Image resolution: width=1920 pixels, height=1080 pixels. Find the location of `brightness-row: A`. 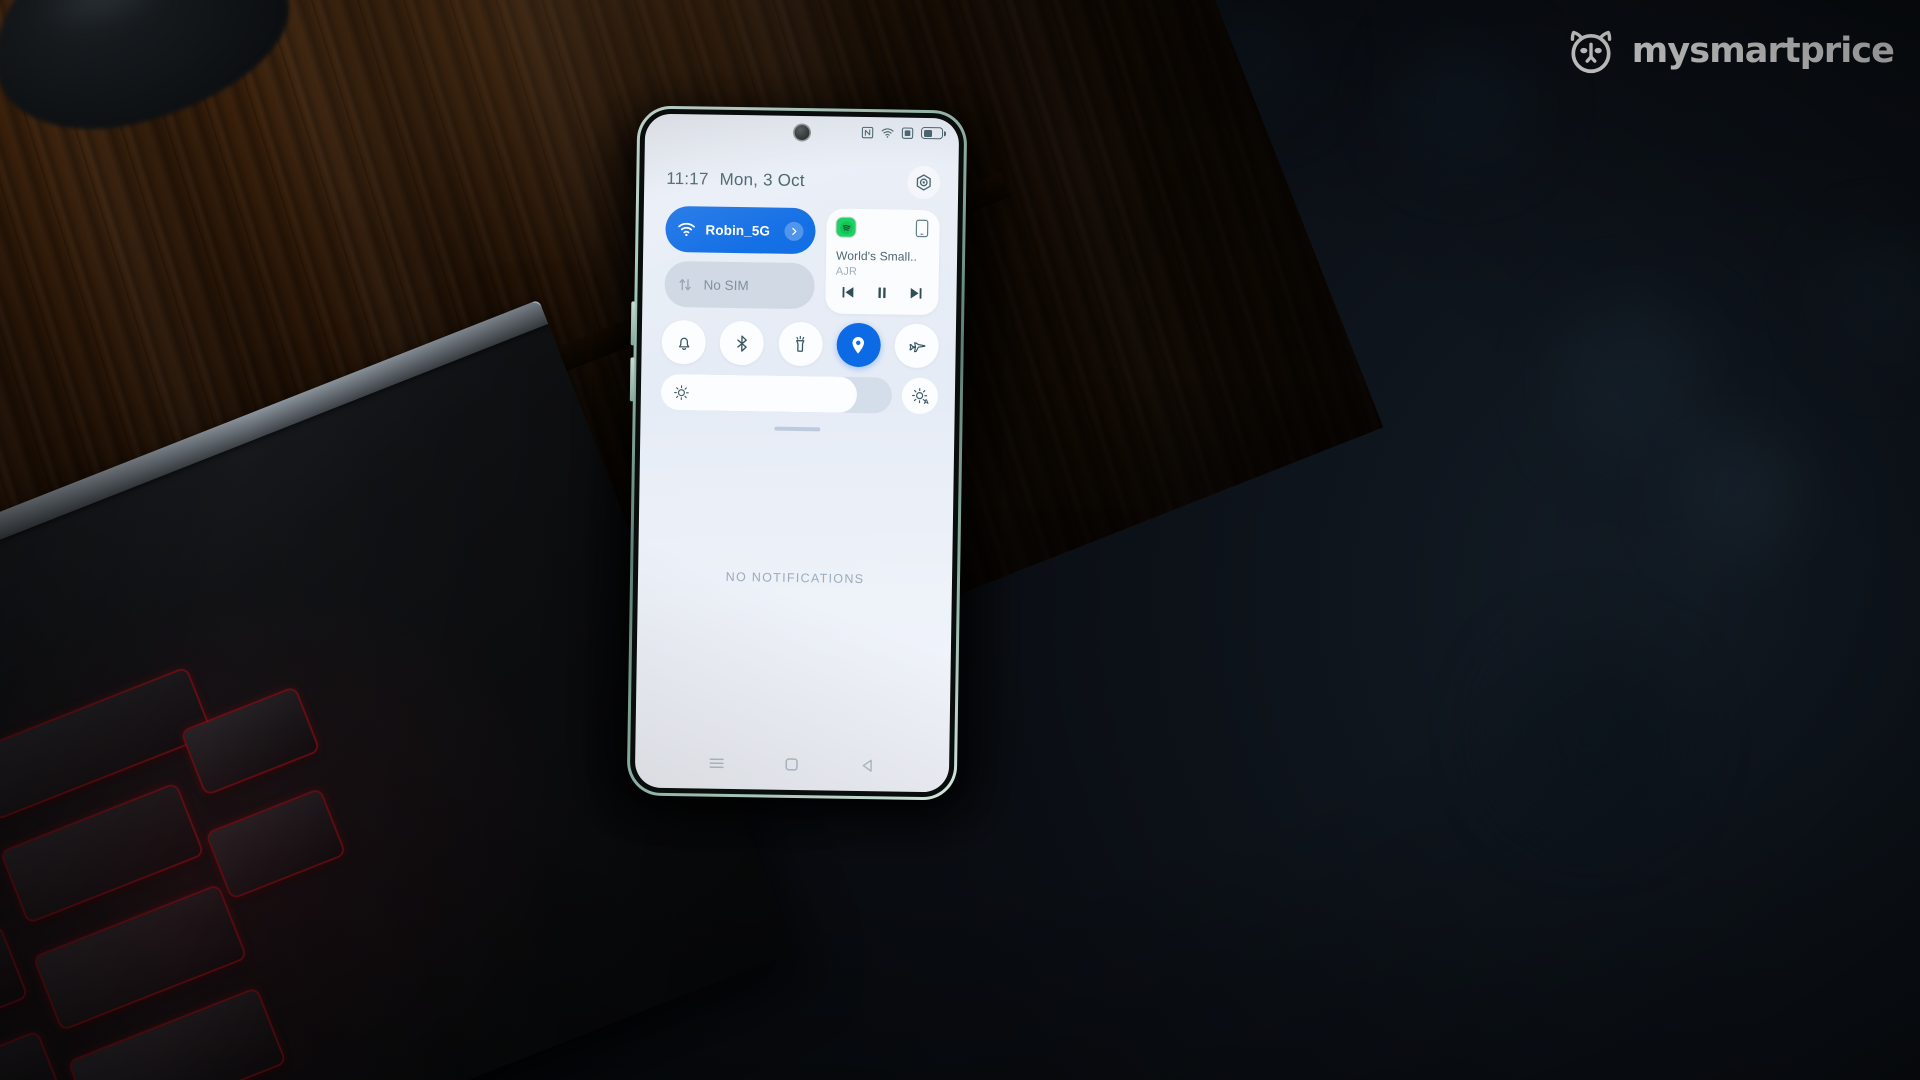

brightness-row: A is located at coordinates (799, 394).